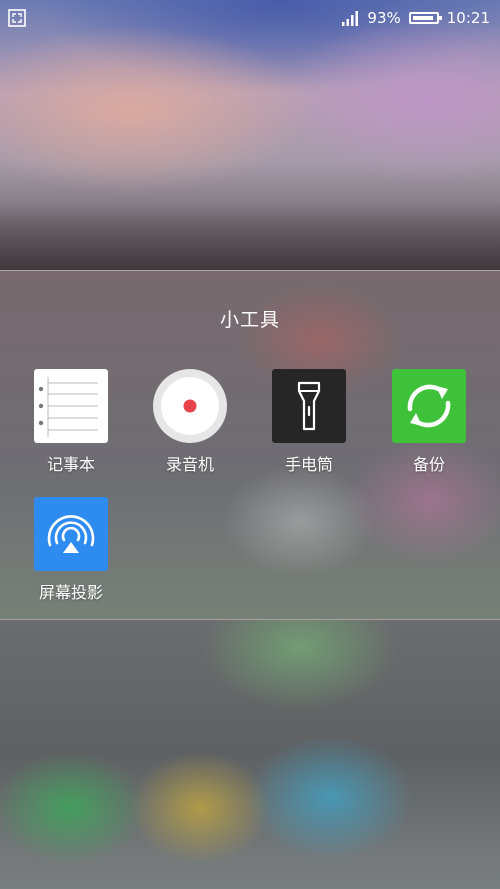 The image size is (500, 889). I want to click on signal-bars-icon, so click(350, 18).